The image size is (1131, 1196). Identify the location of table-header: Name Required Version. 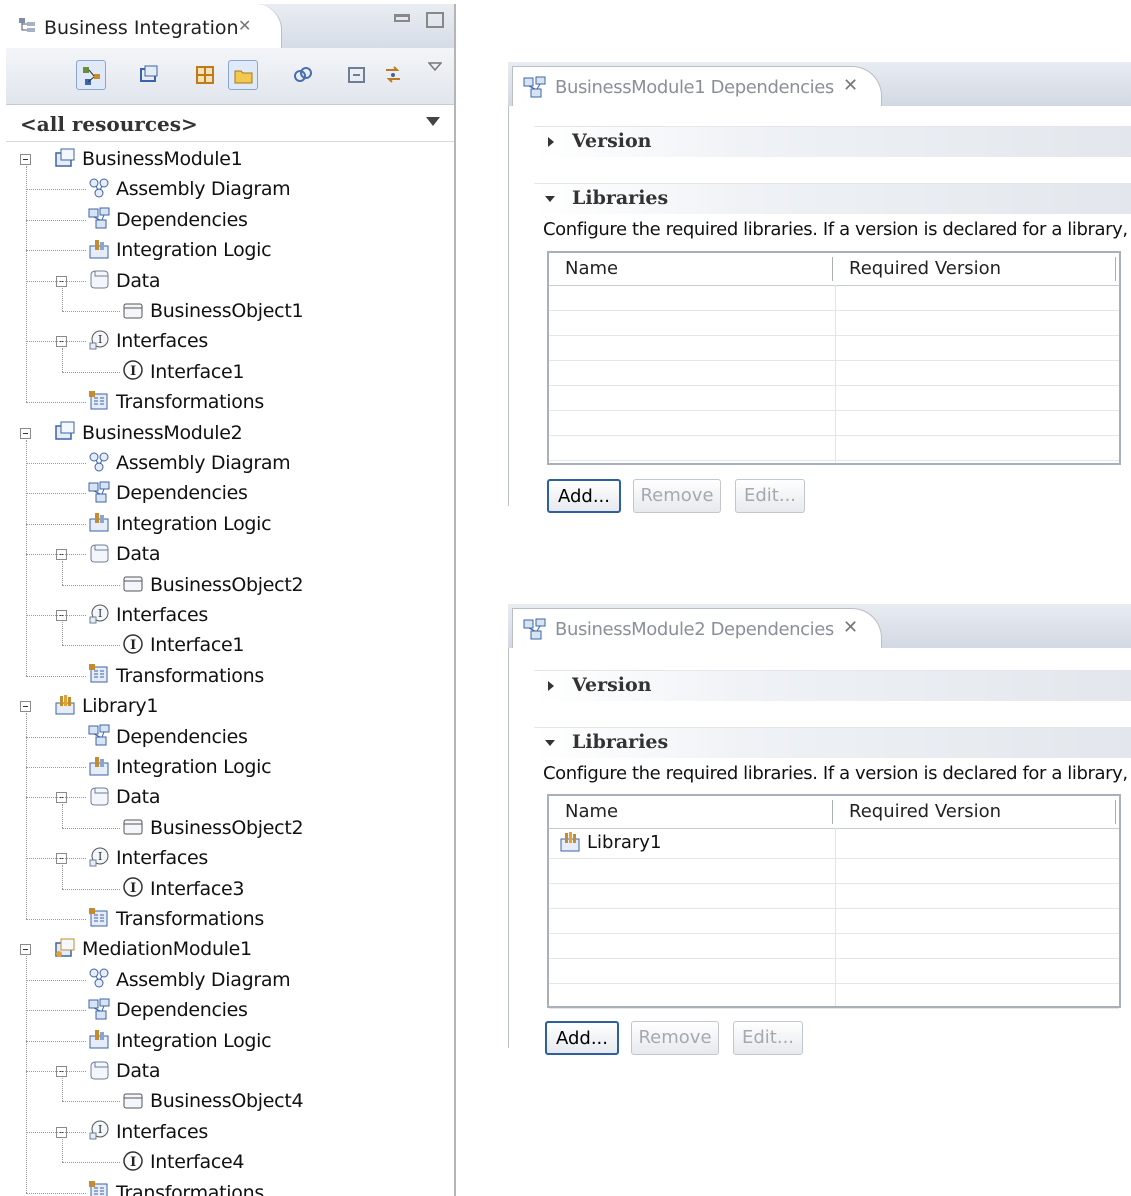
(834, 812).